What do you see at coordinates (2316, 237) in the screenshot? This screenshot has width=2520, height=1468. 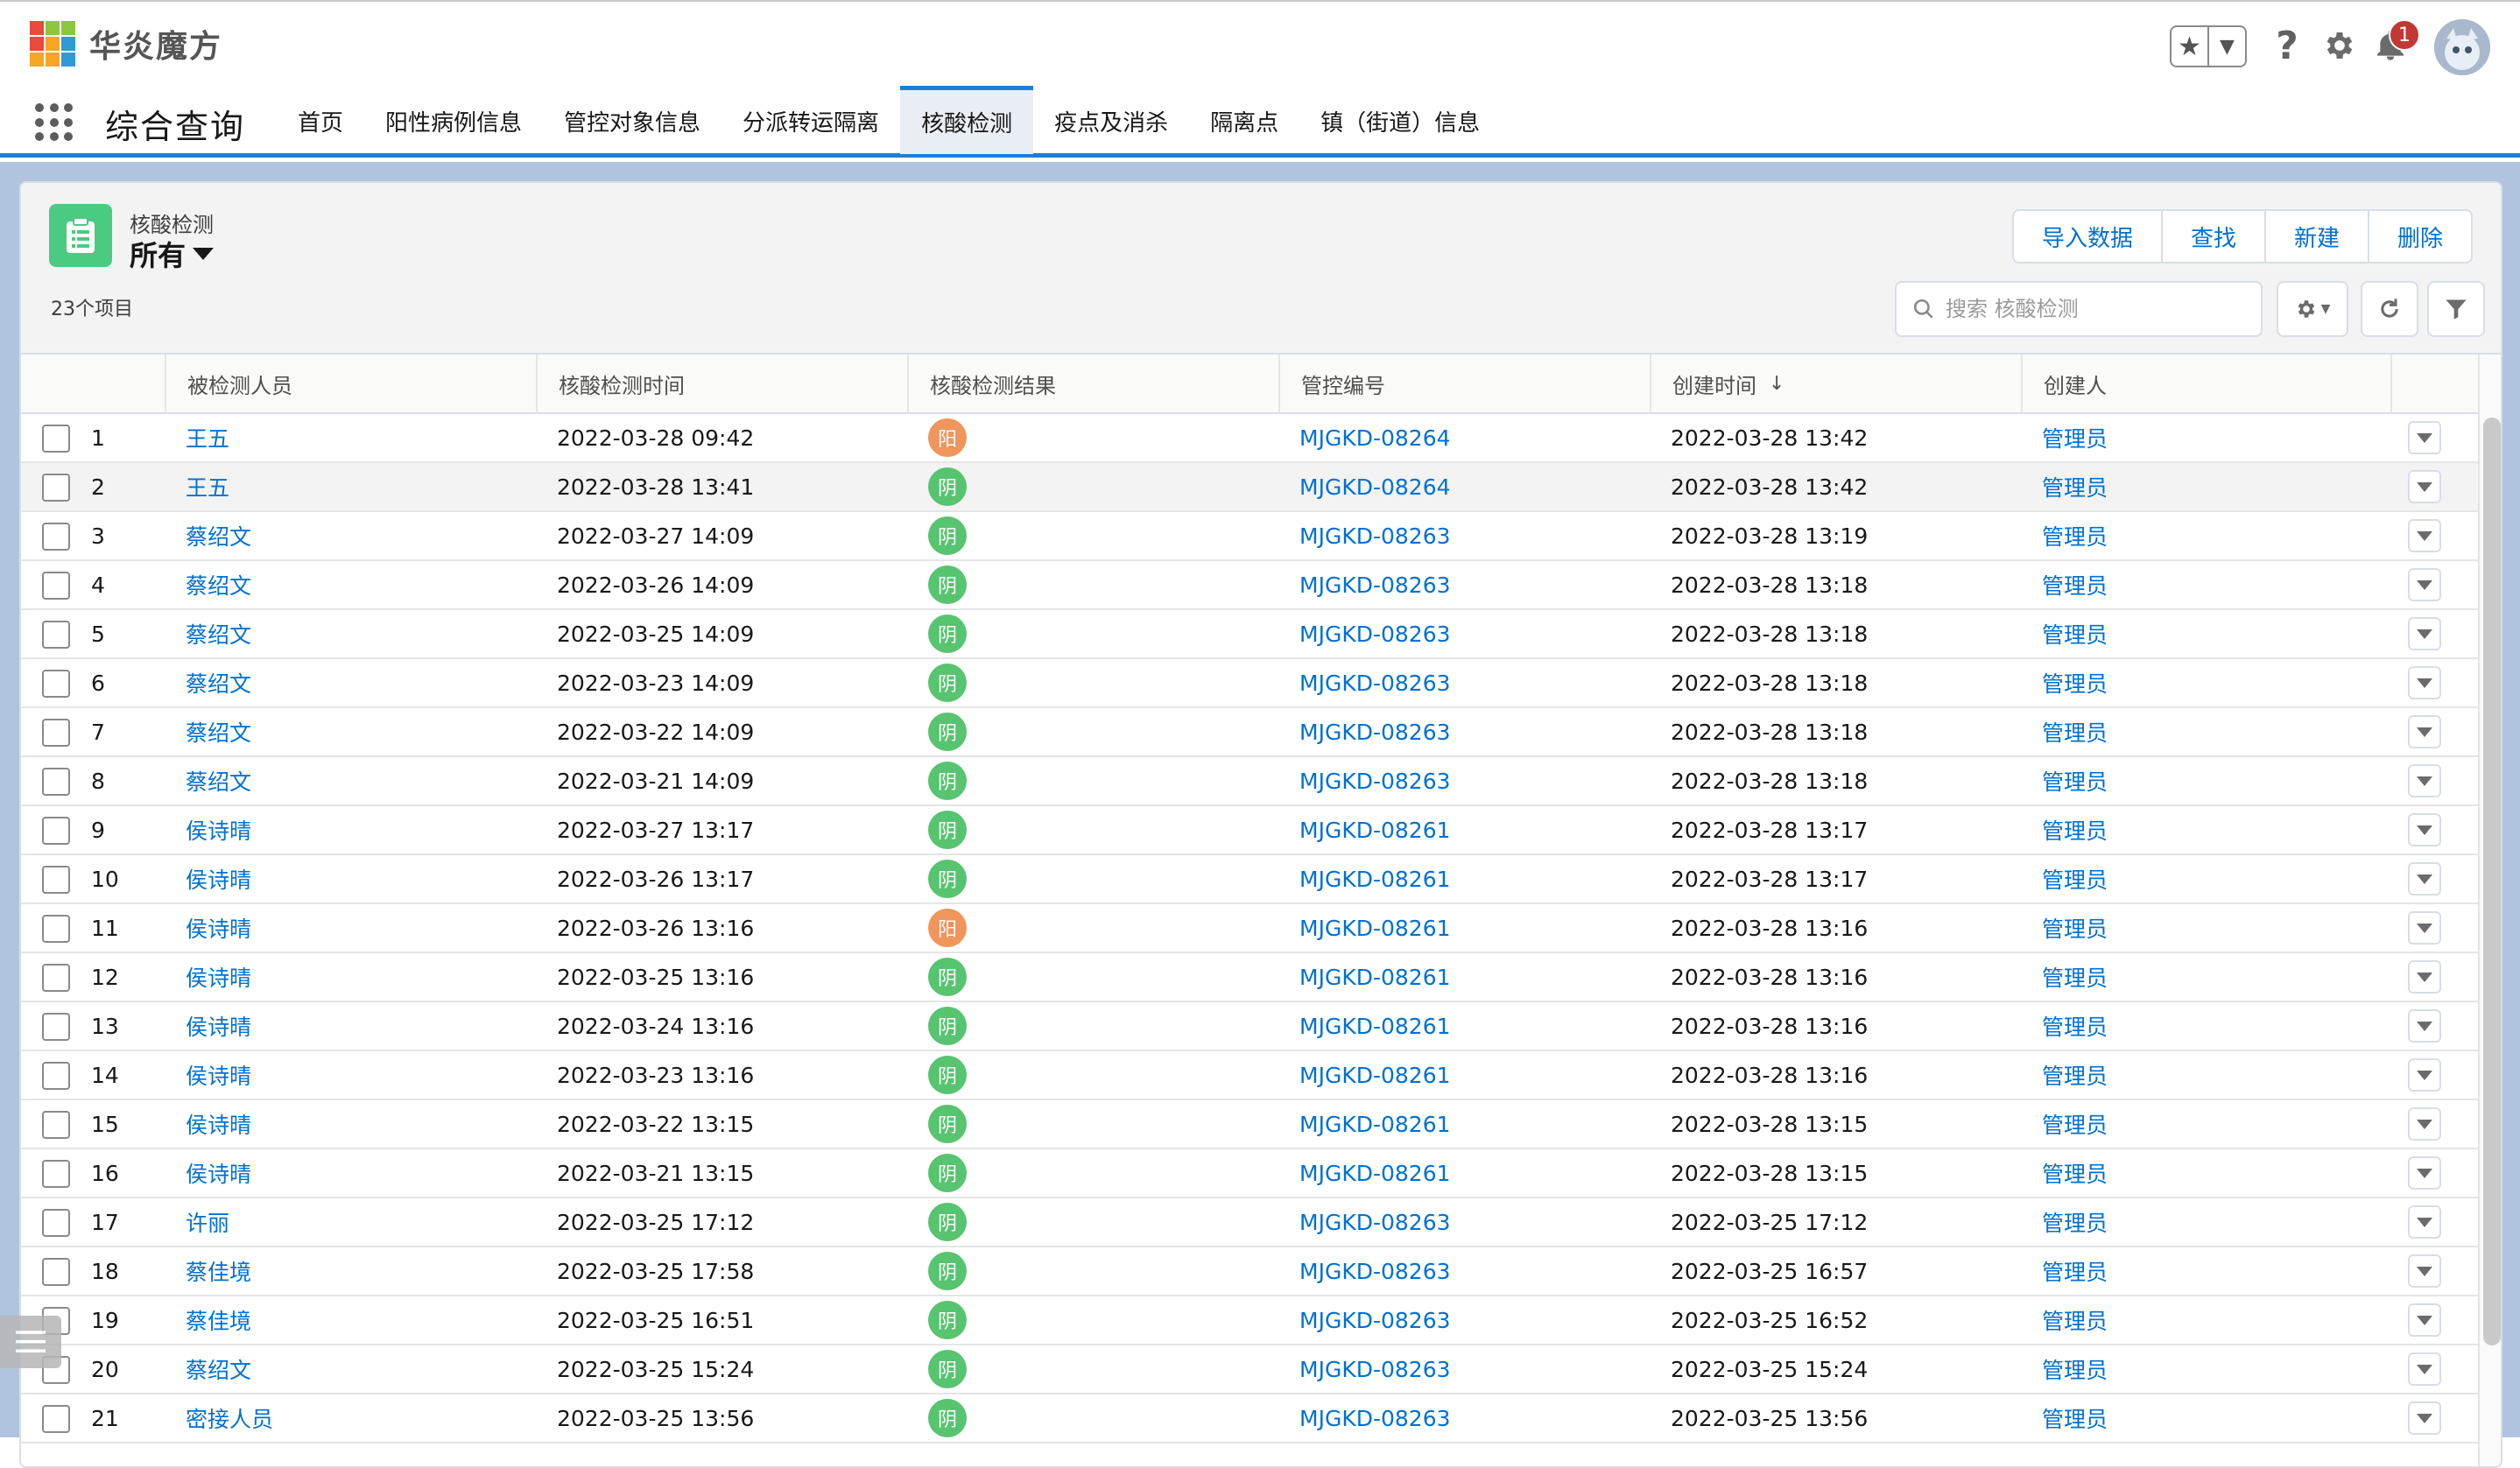 I see `new-button: 新建` at bounding box center [2316, 237].